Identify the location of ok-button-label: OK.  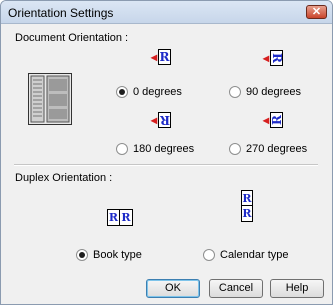
(173, 288).